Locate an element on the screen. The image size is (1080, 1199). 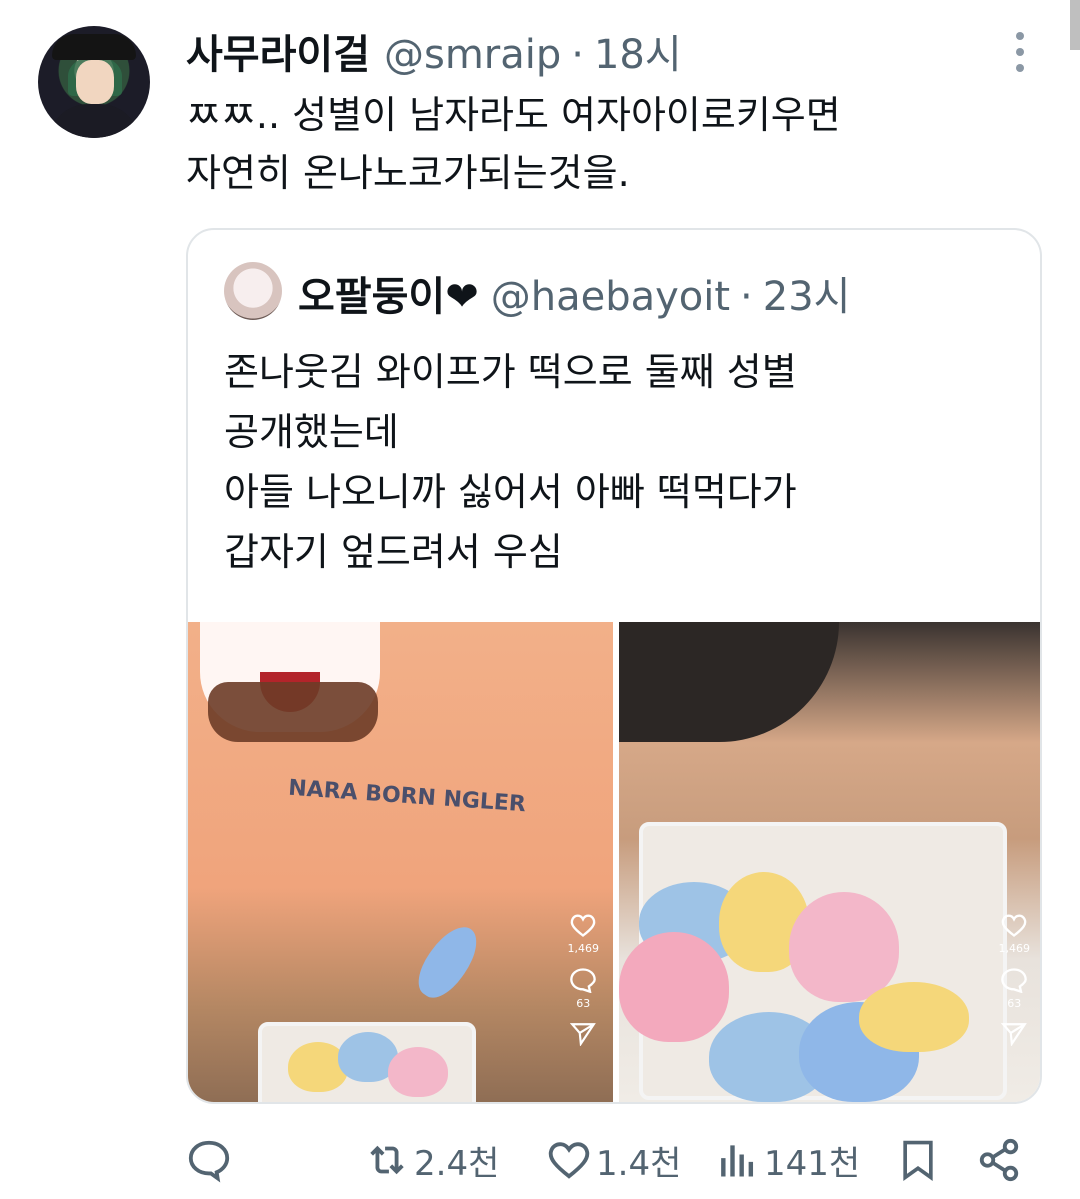
reply-icon is located at coordinates (209, 1161).